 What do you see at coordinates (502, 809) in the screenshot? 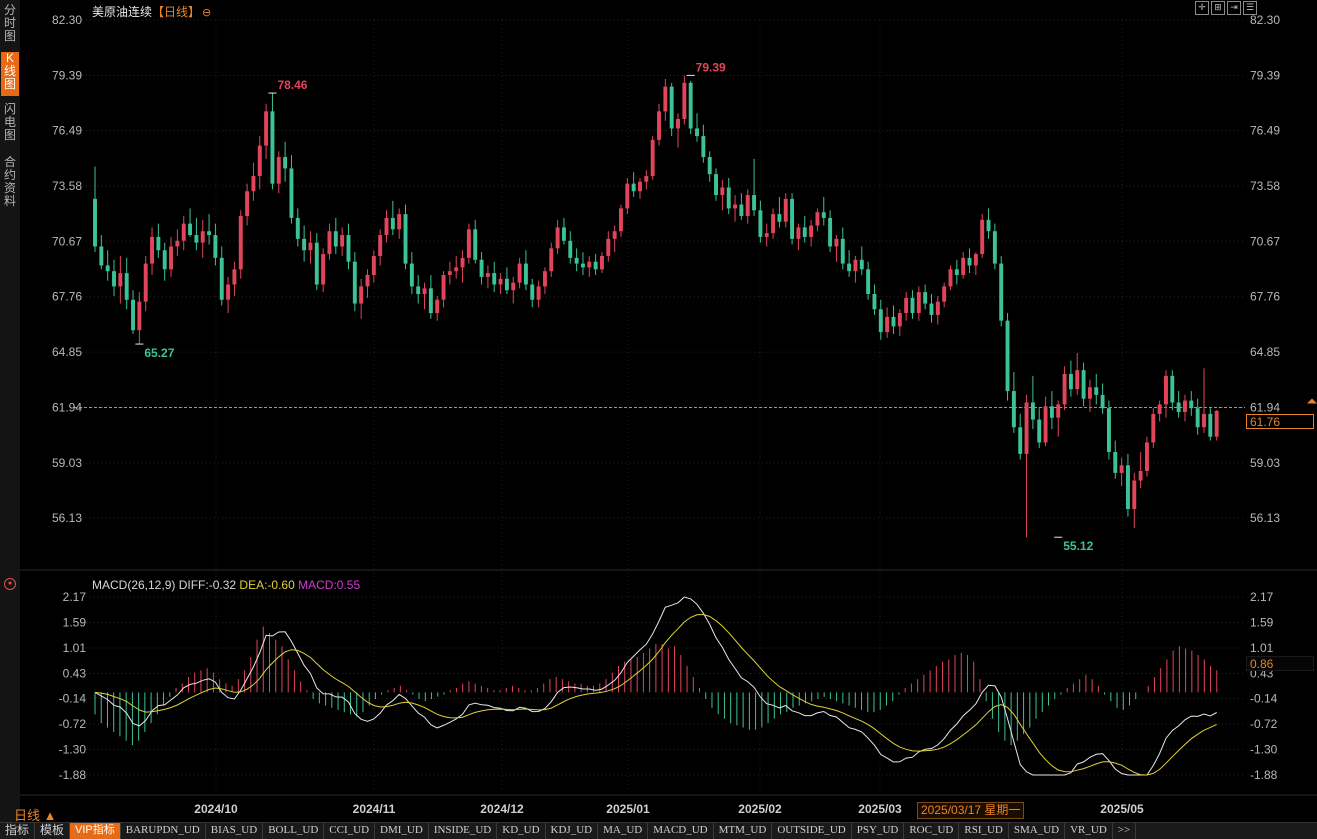
I see `time-axis-label: 2024/12` at bounding box center [502, 809].